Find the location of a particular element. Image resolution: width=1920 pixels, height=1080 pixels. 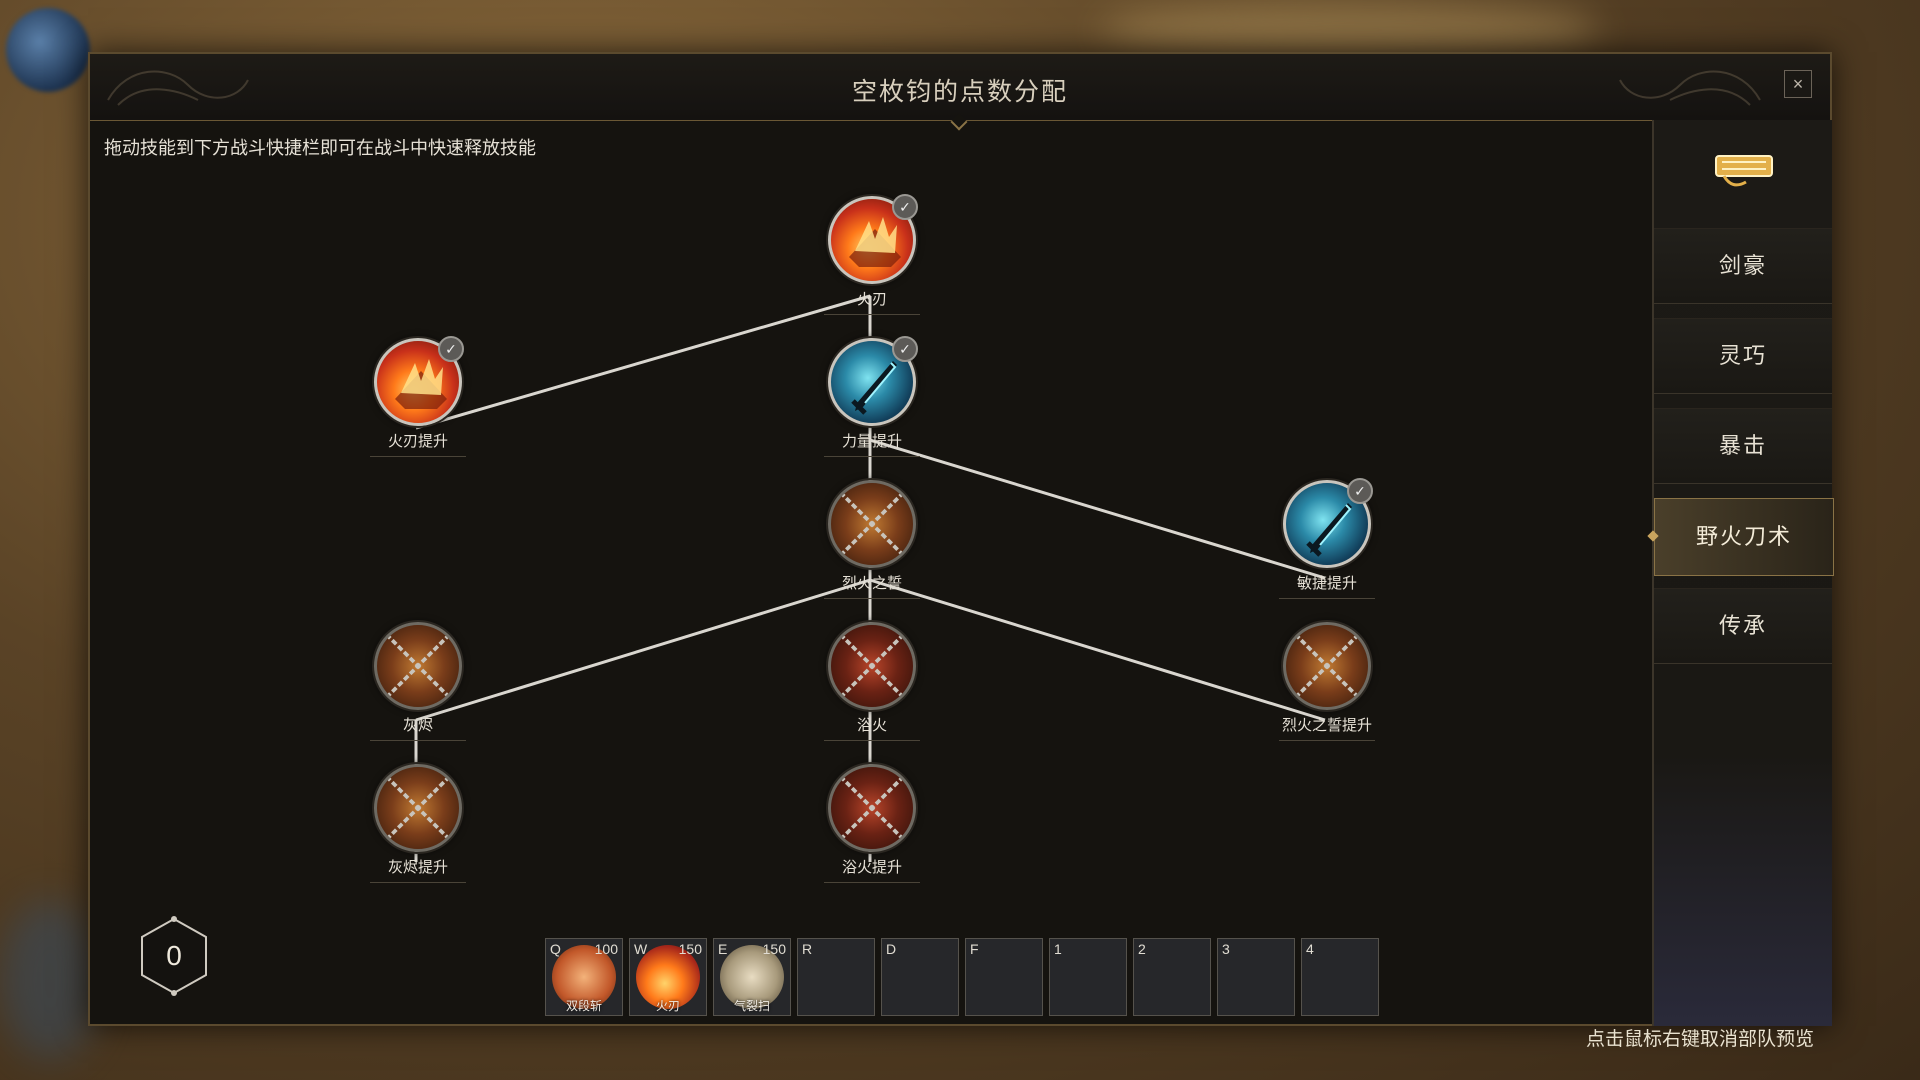

skill-label: 浴火提升 is located at coordinates (872, 870).